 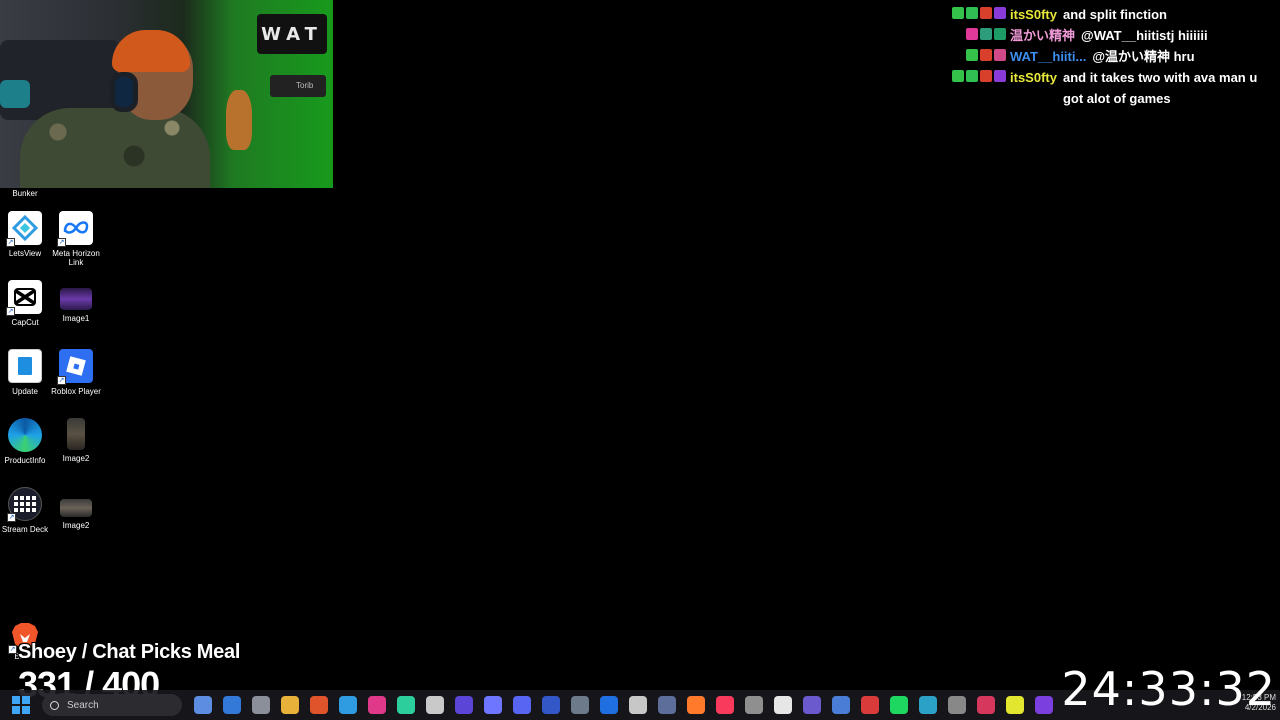 I want to click on tripod-light: Torib, so click(x=298, y=86).